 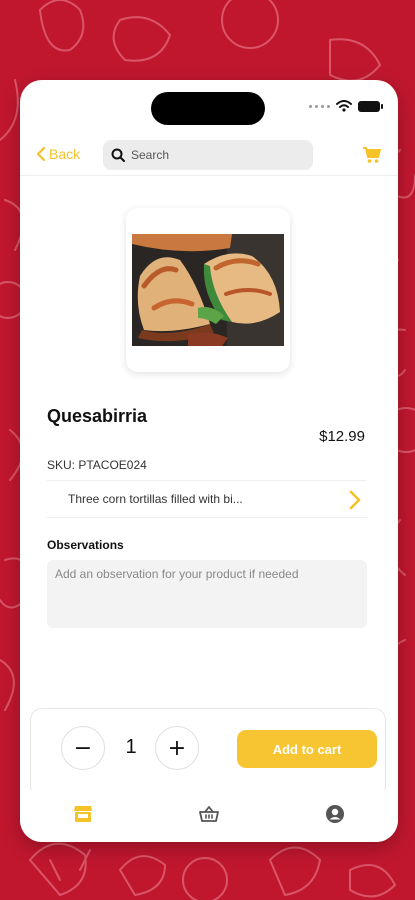 I want to click on account-icon, so click(x=335, y=814).